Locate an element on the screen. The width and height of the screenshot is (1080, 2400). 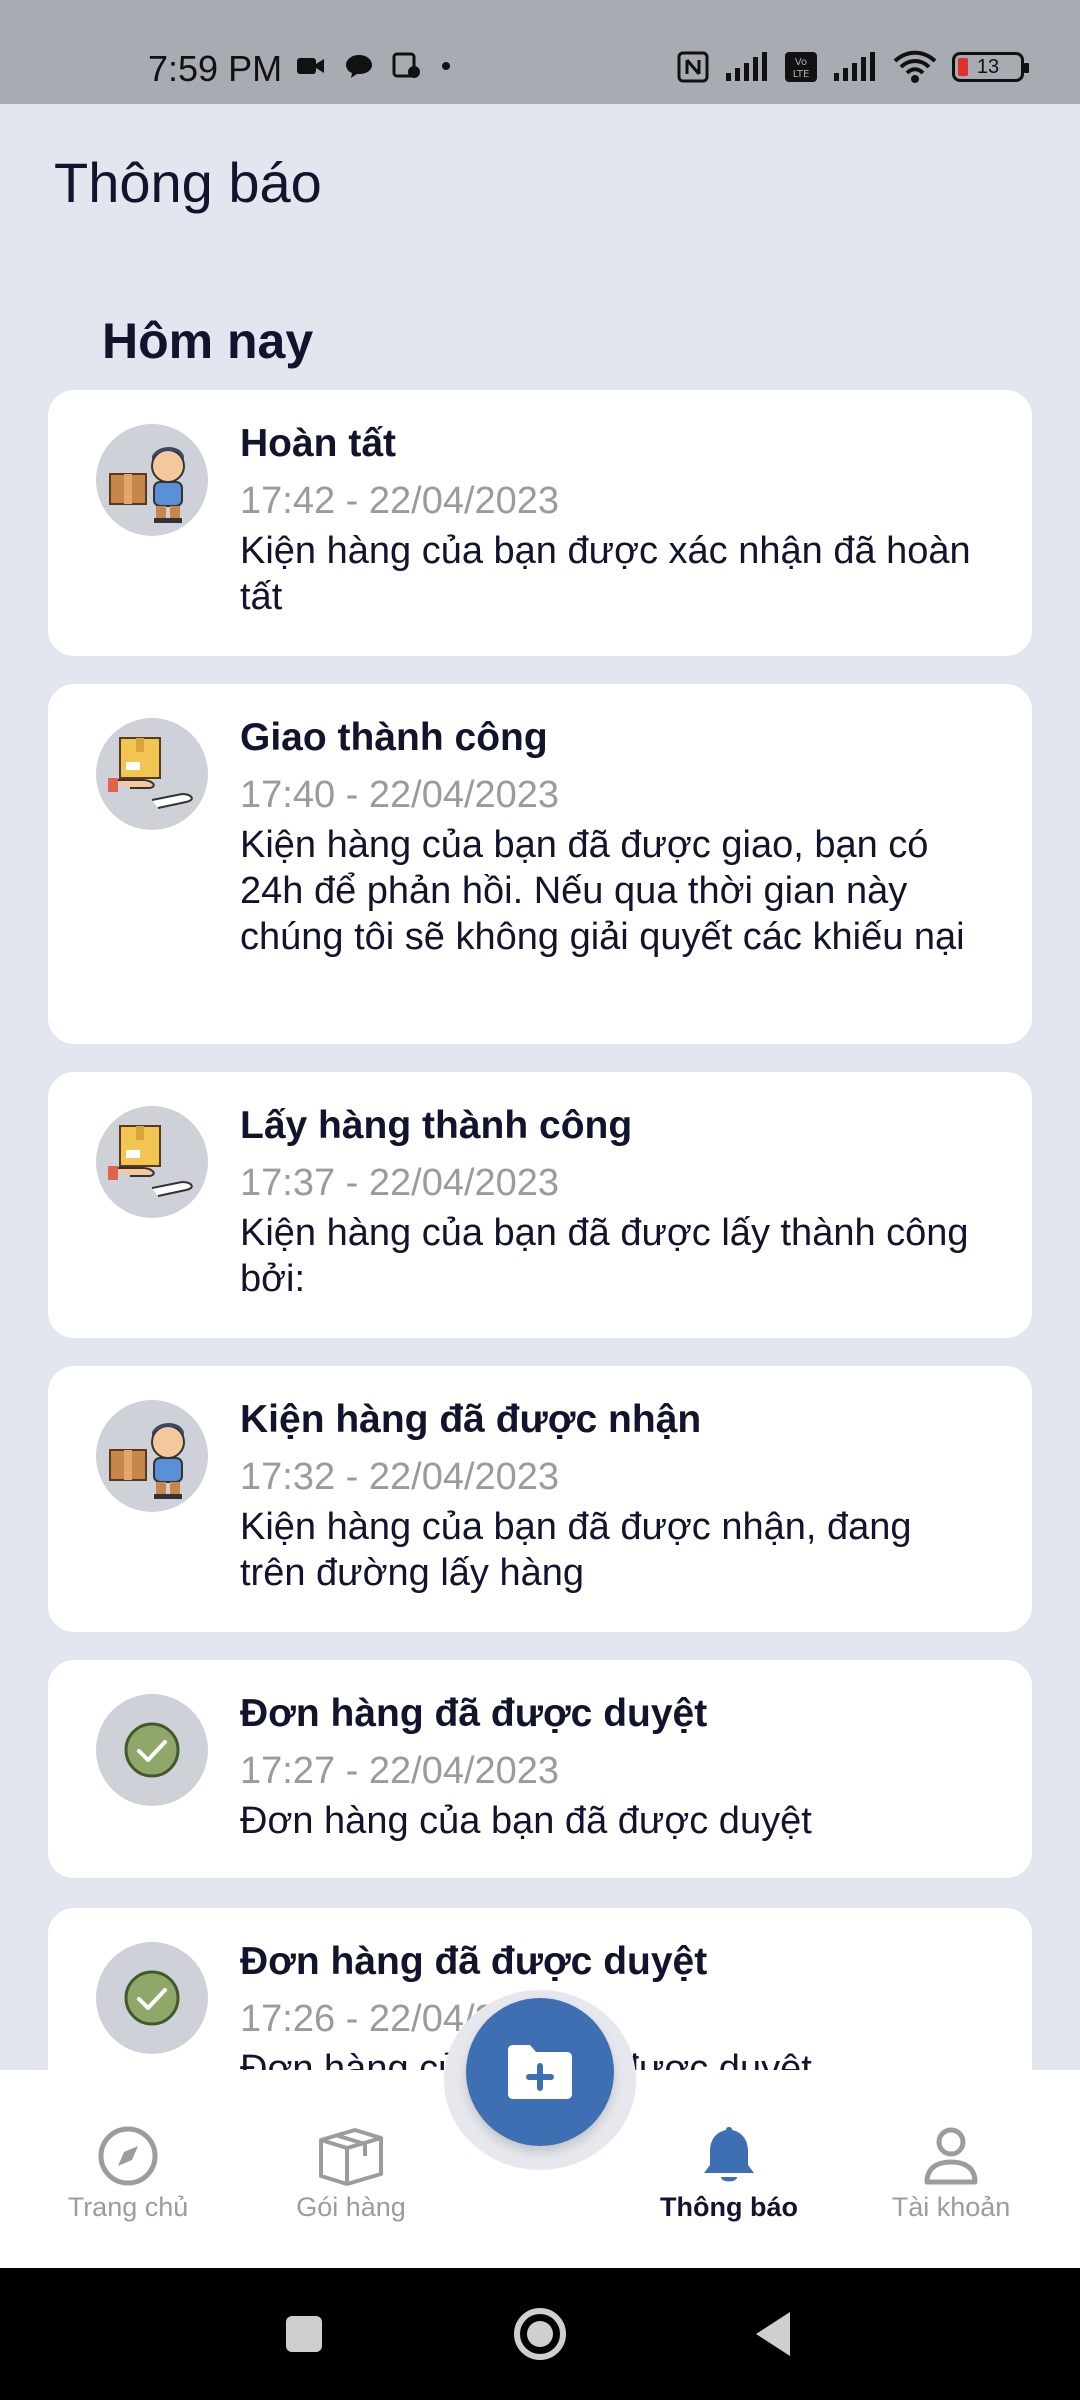
svg-text: LTE is located at coordinates (801, 74).